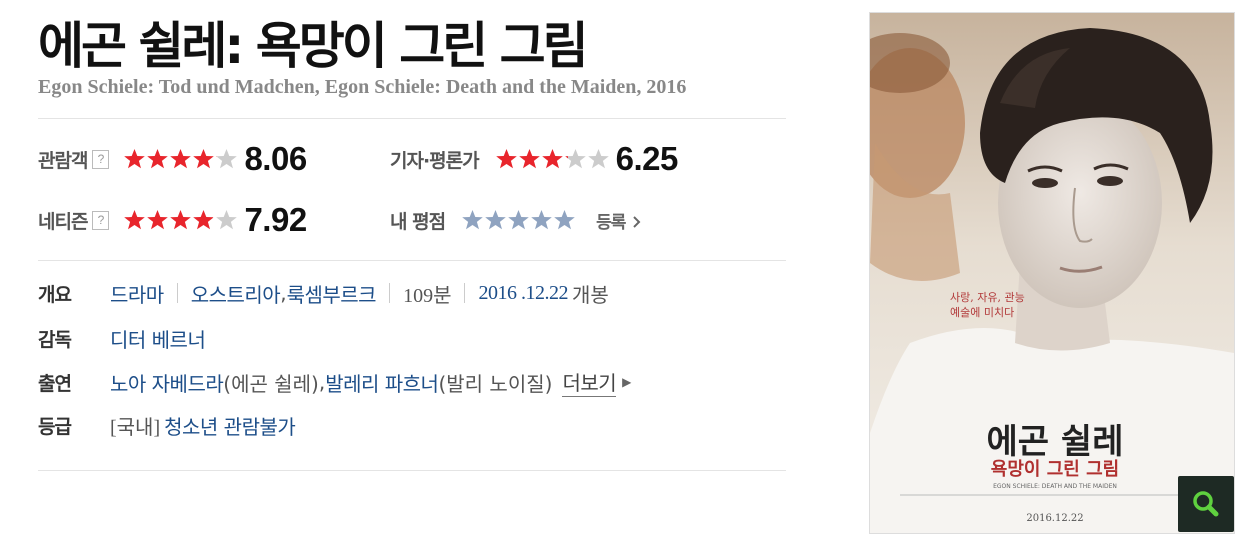  I want to click on magnifier-icon, so click(1206, 504).